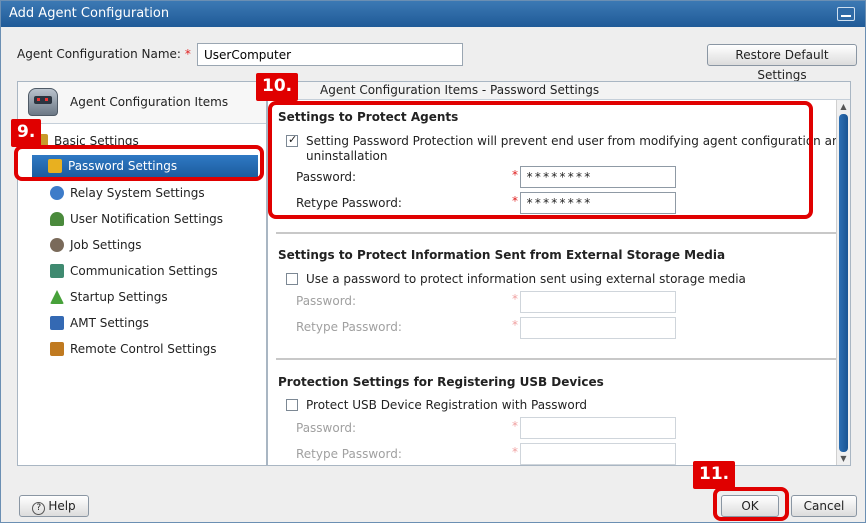  What do you see at coordinates (330, 54) in the screenshot?
I see `config-name-input` at bounding box center [330, 54].